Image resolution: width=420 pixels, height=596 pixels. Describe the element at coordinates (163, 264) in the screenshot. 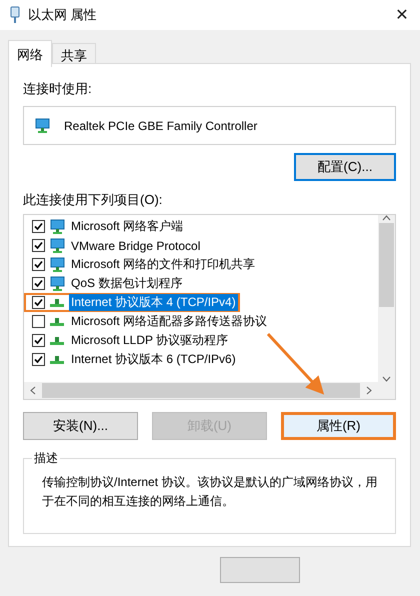

I see `list-item: Microsoft 网络的文件和打印机共享` at that location.